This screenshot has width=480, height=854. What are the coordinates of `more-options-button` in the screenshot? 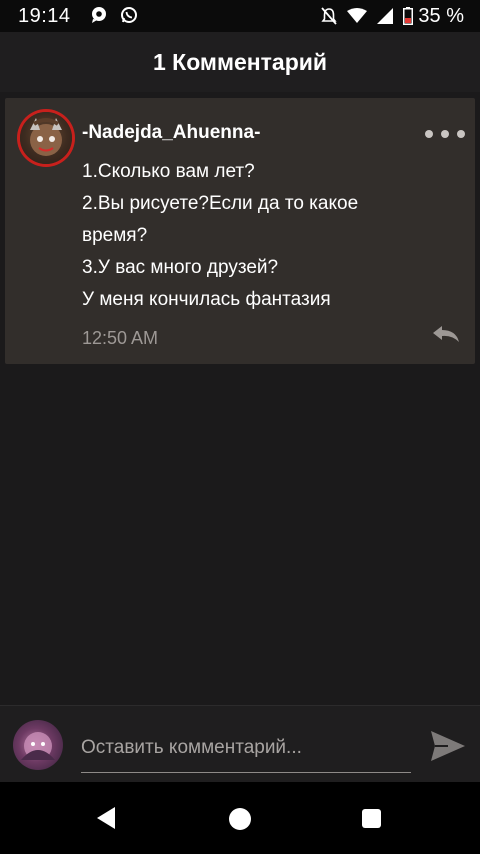 It's located at (445, 134).